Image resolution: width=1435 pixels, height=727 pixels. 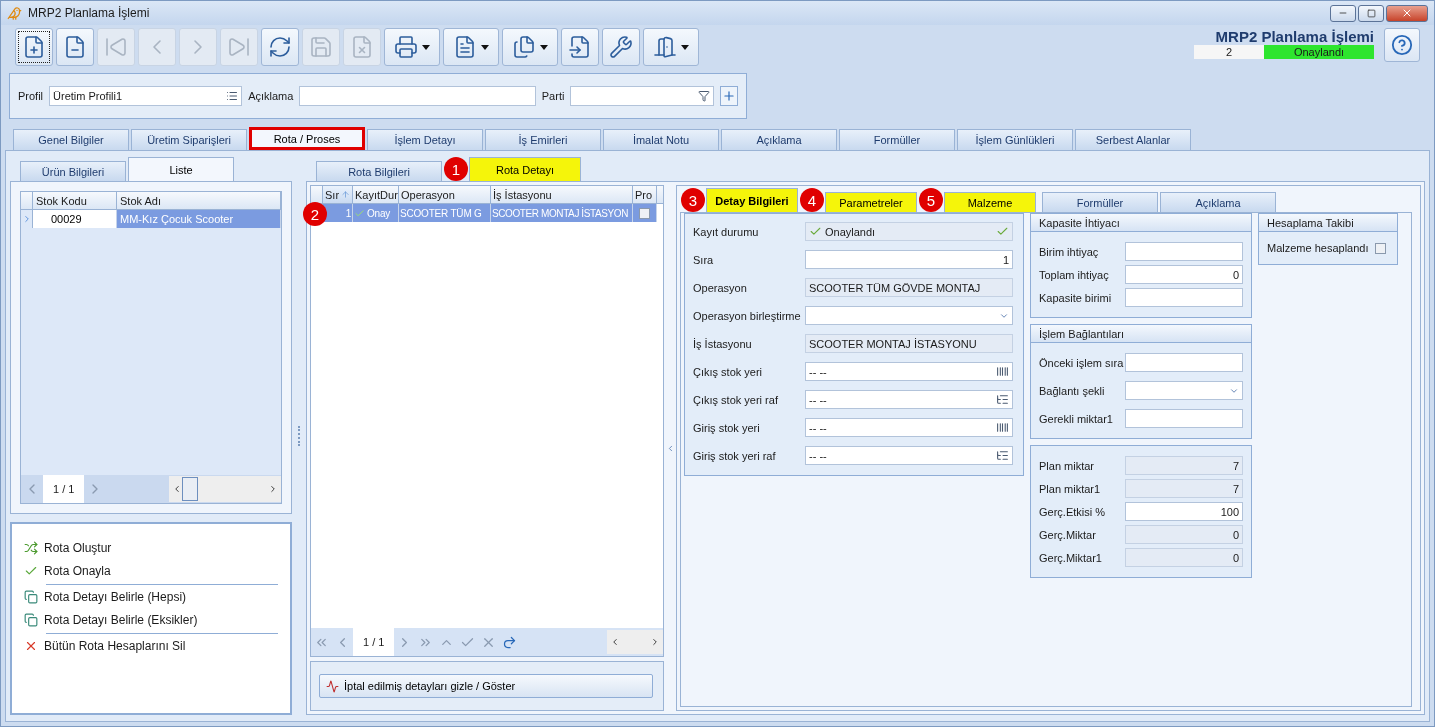 I want to click on minimize-button, so click(x=1343, y=13).